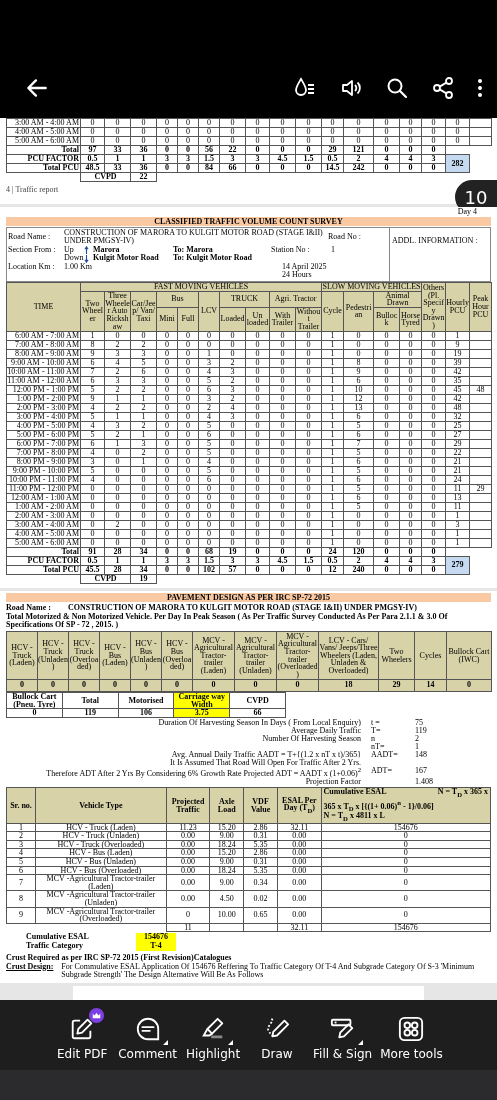 This screenshot has width=497, height=1100. What do you see at coordinates (457, 354) in the screenshot?
I see `table-cell: 19` at bounding box center [457, 354].